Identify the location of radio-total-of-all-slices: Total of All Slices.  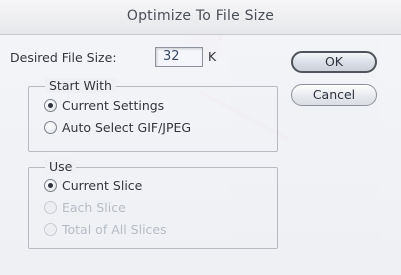
(105, 229).